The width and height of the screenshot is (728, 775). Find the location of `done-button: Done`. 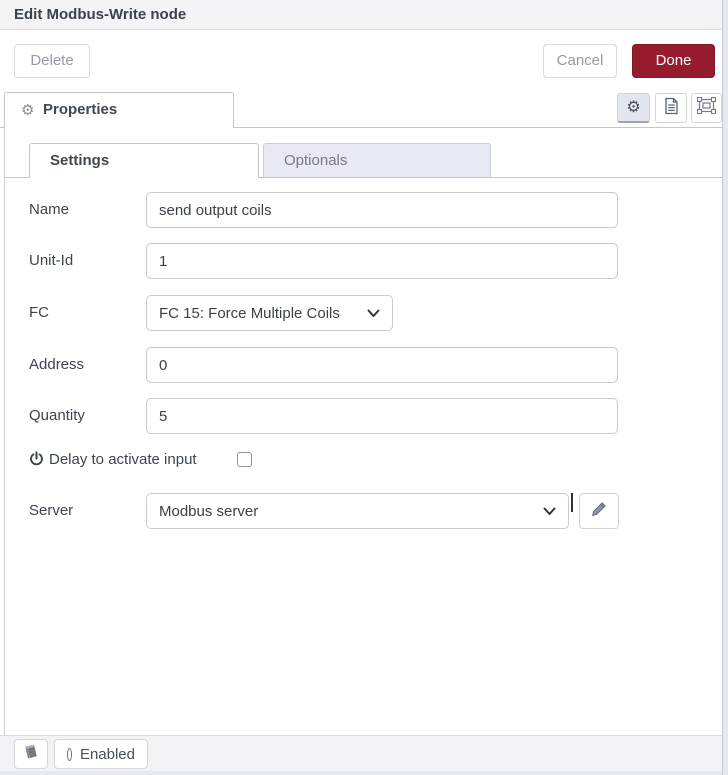

done-button: Done is located at coordinates (673, 61).